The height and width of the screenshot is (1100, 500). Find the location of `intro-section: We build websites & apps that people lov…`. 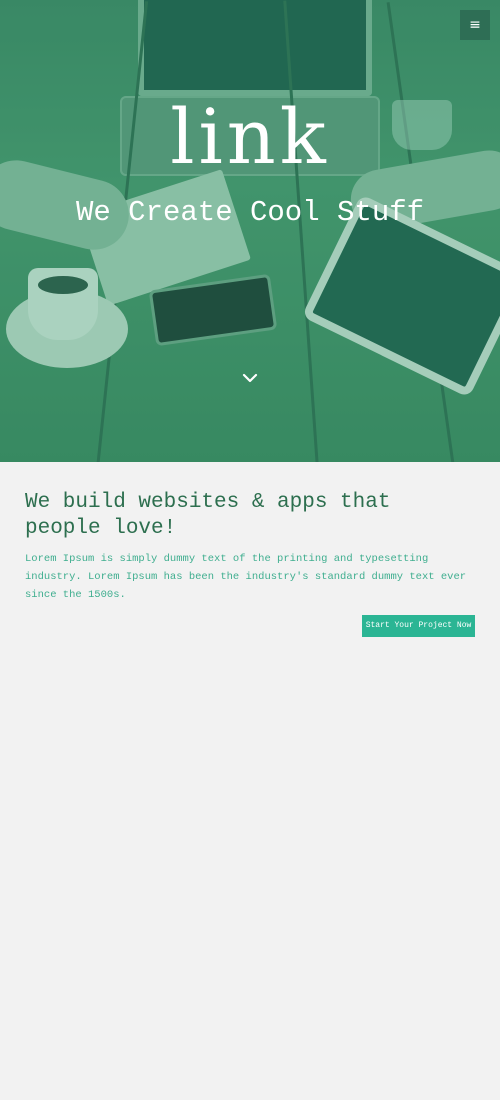

intro-section: We build websites & apps that people lov… is located at coordinates (251, 547).